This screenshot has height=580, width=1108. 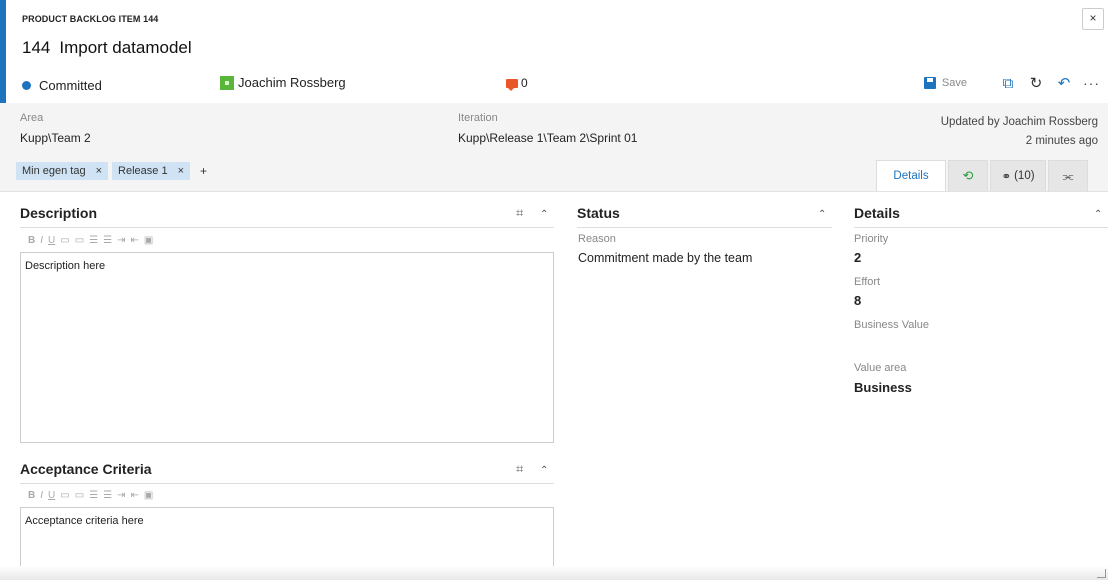 What do you see at coordinates (554, 573) in the screenshot?
I see `window-bottom-edge` at bounding box center [554, 573].